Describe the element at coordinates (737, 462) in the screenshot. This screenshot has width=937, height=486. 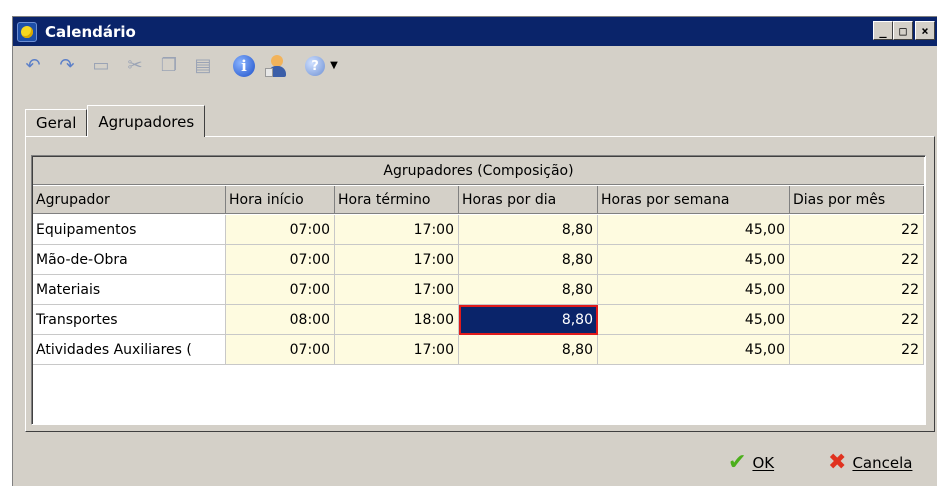
I see `check-icon: ✔` at that location.